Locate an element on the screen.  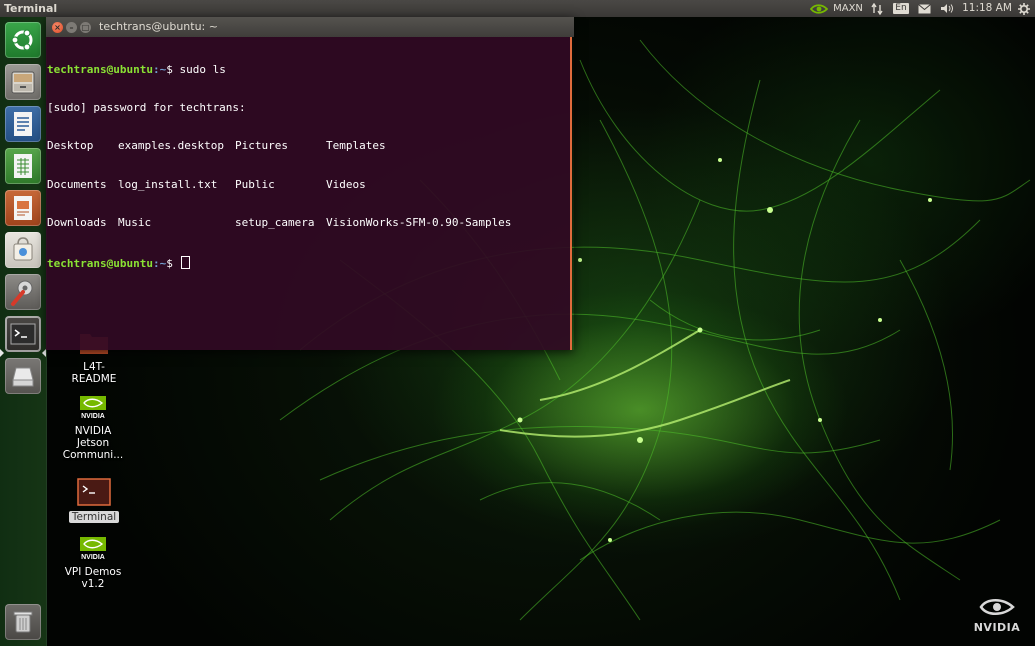
launcher-item-software is located at coordinates (23, 250).